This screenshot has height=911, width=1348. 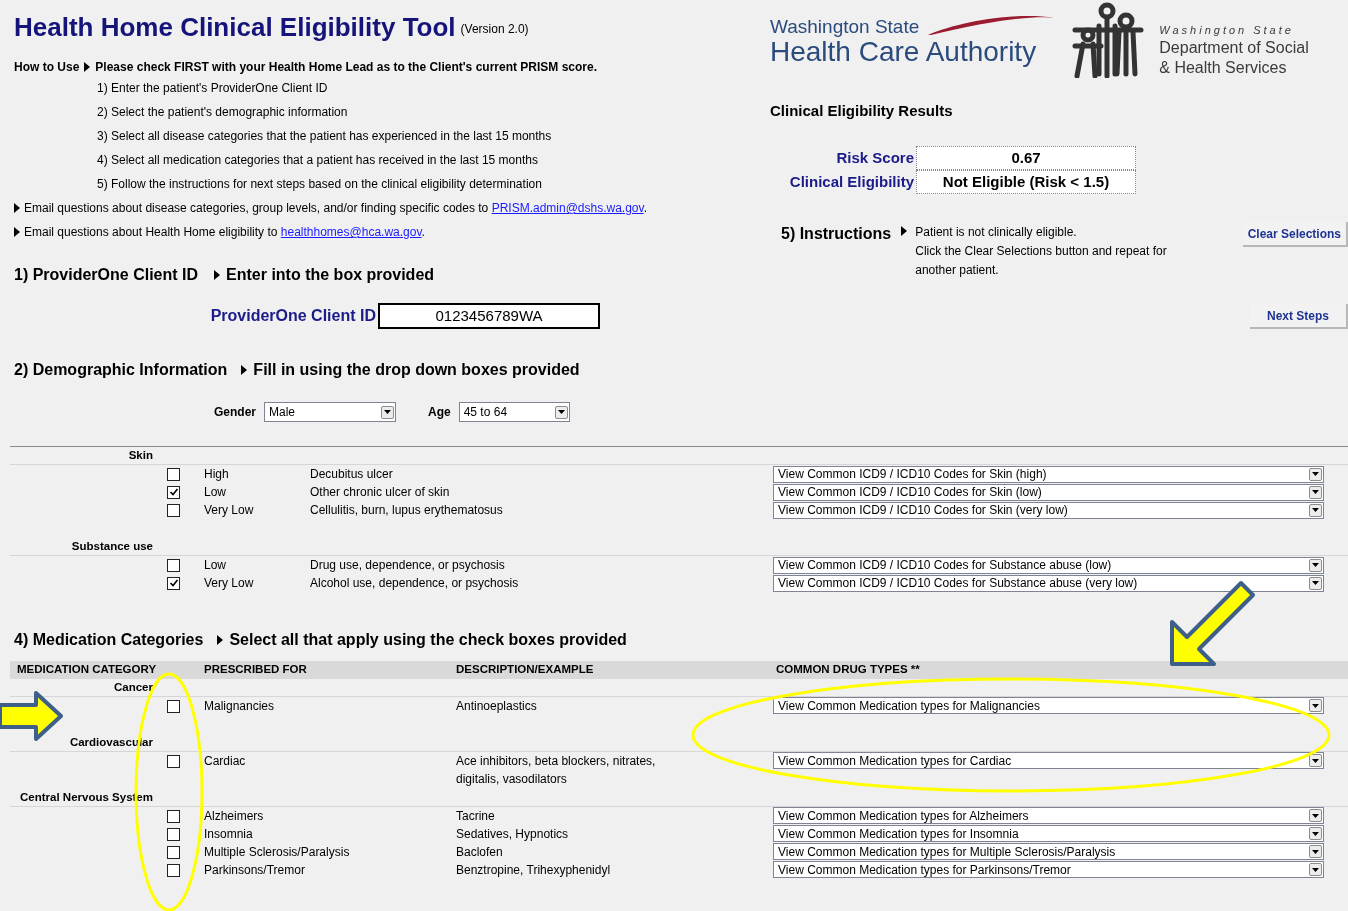 What do you see at coordinates (476, 816) in the screenshot?
I see `drug-description-text: Tacrine` at bounding box center [476, 816].